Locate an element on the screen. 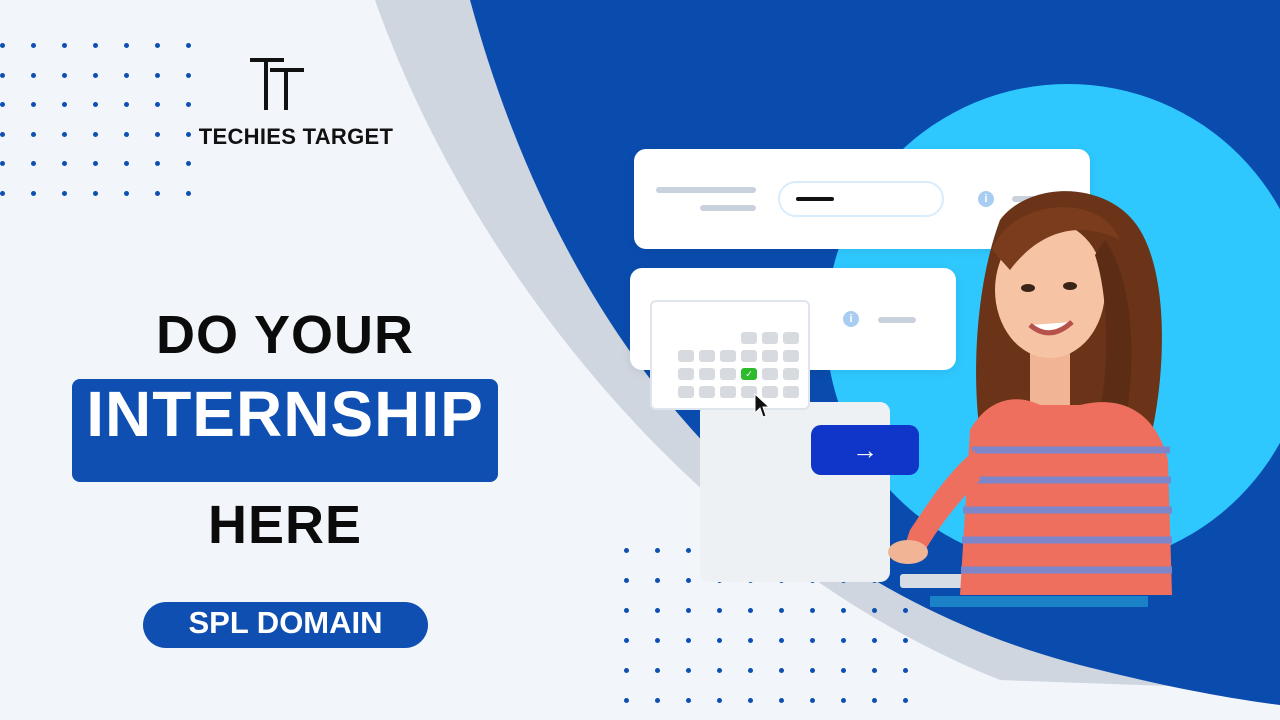  logo-icon is located at coordinates (277, 84).